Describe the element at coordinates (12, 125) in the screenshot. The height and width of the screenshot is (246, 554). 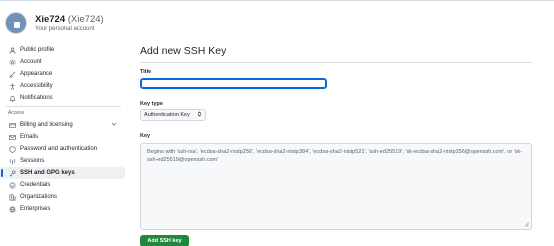
I see `credit-card-icon` at that location.